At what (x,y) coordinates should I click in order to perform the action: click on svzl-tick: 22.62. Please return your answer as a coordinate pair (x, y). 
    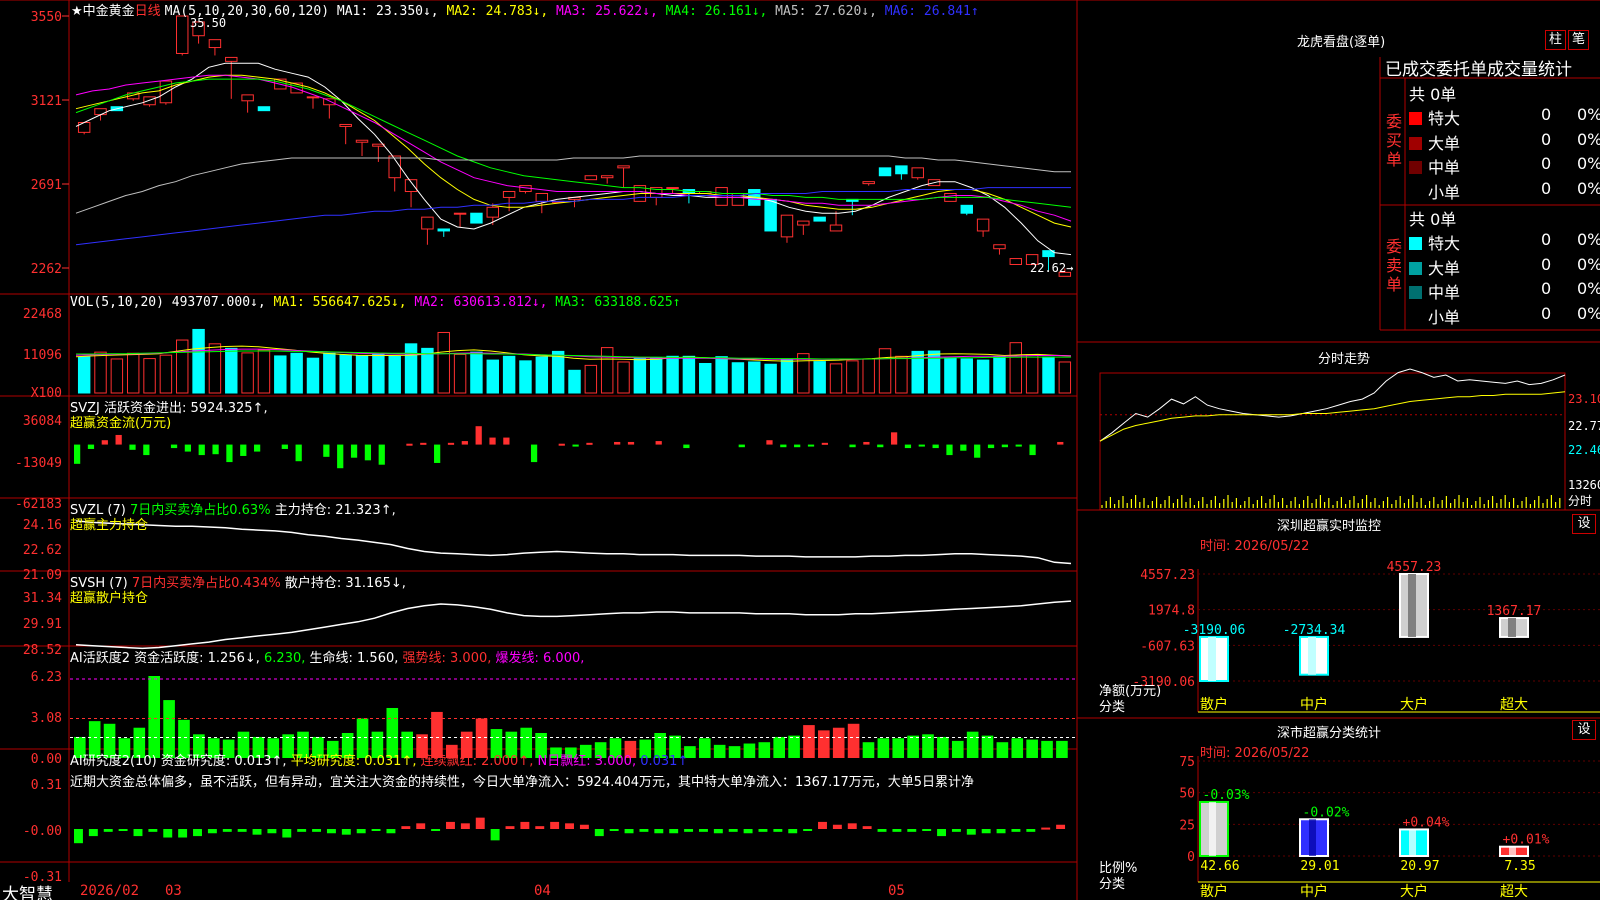
    Looking at the image, I should click on (42, 550).